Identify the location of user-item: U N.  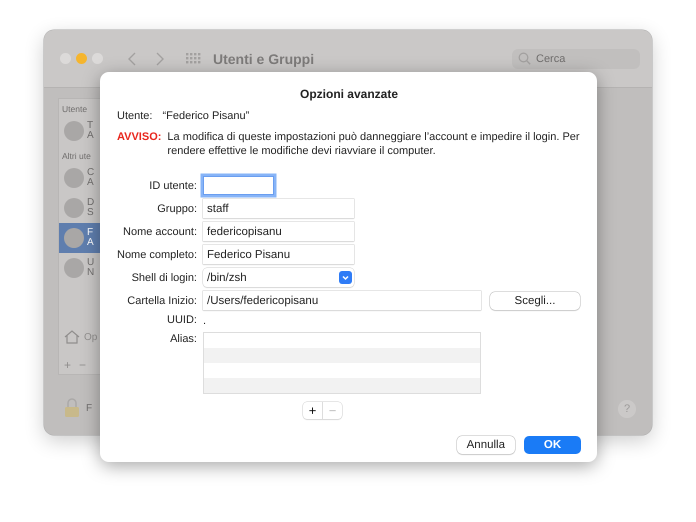
(79, 268).